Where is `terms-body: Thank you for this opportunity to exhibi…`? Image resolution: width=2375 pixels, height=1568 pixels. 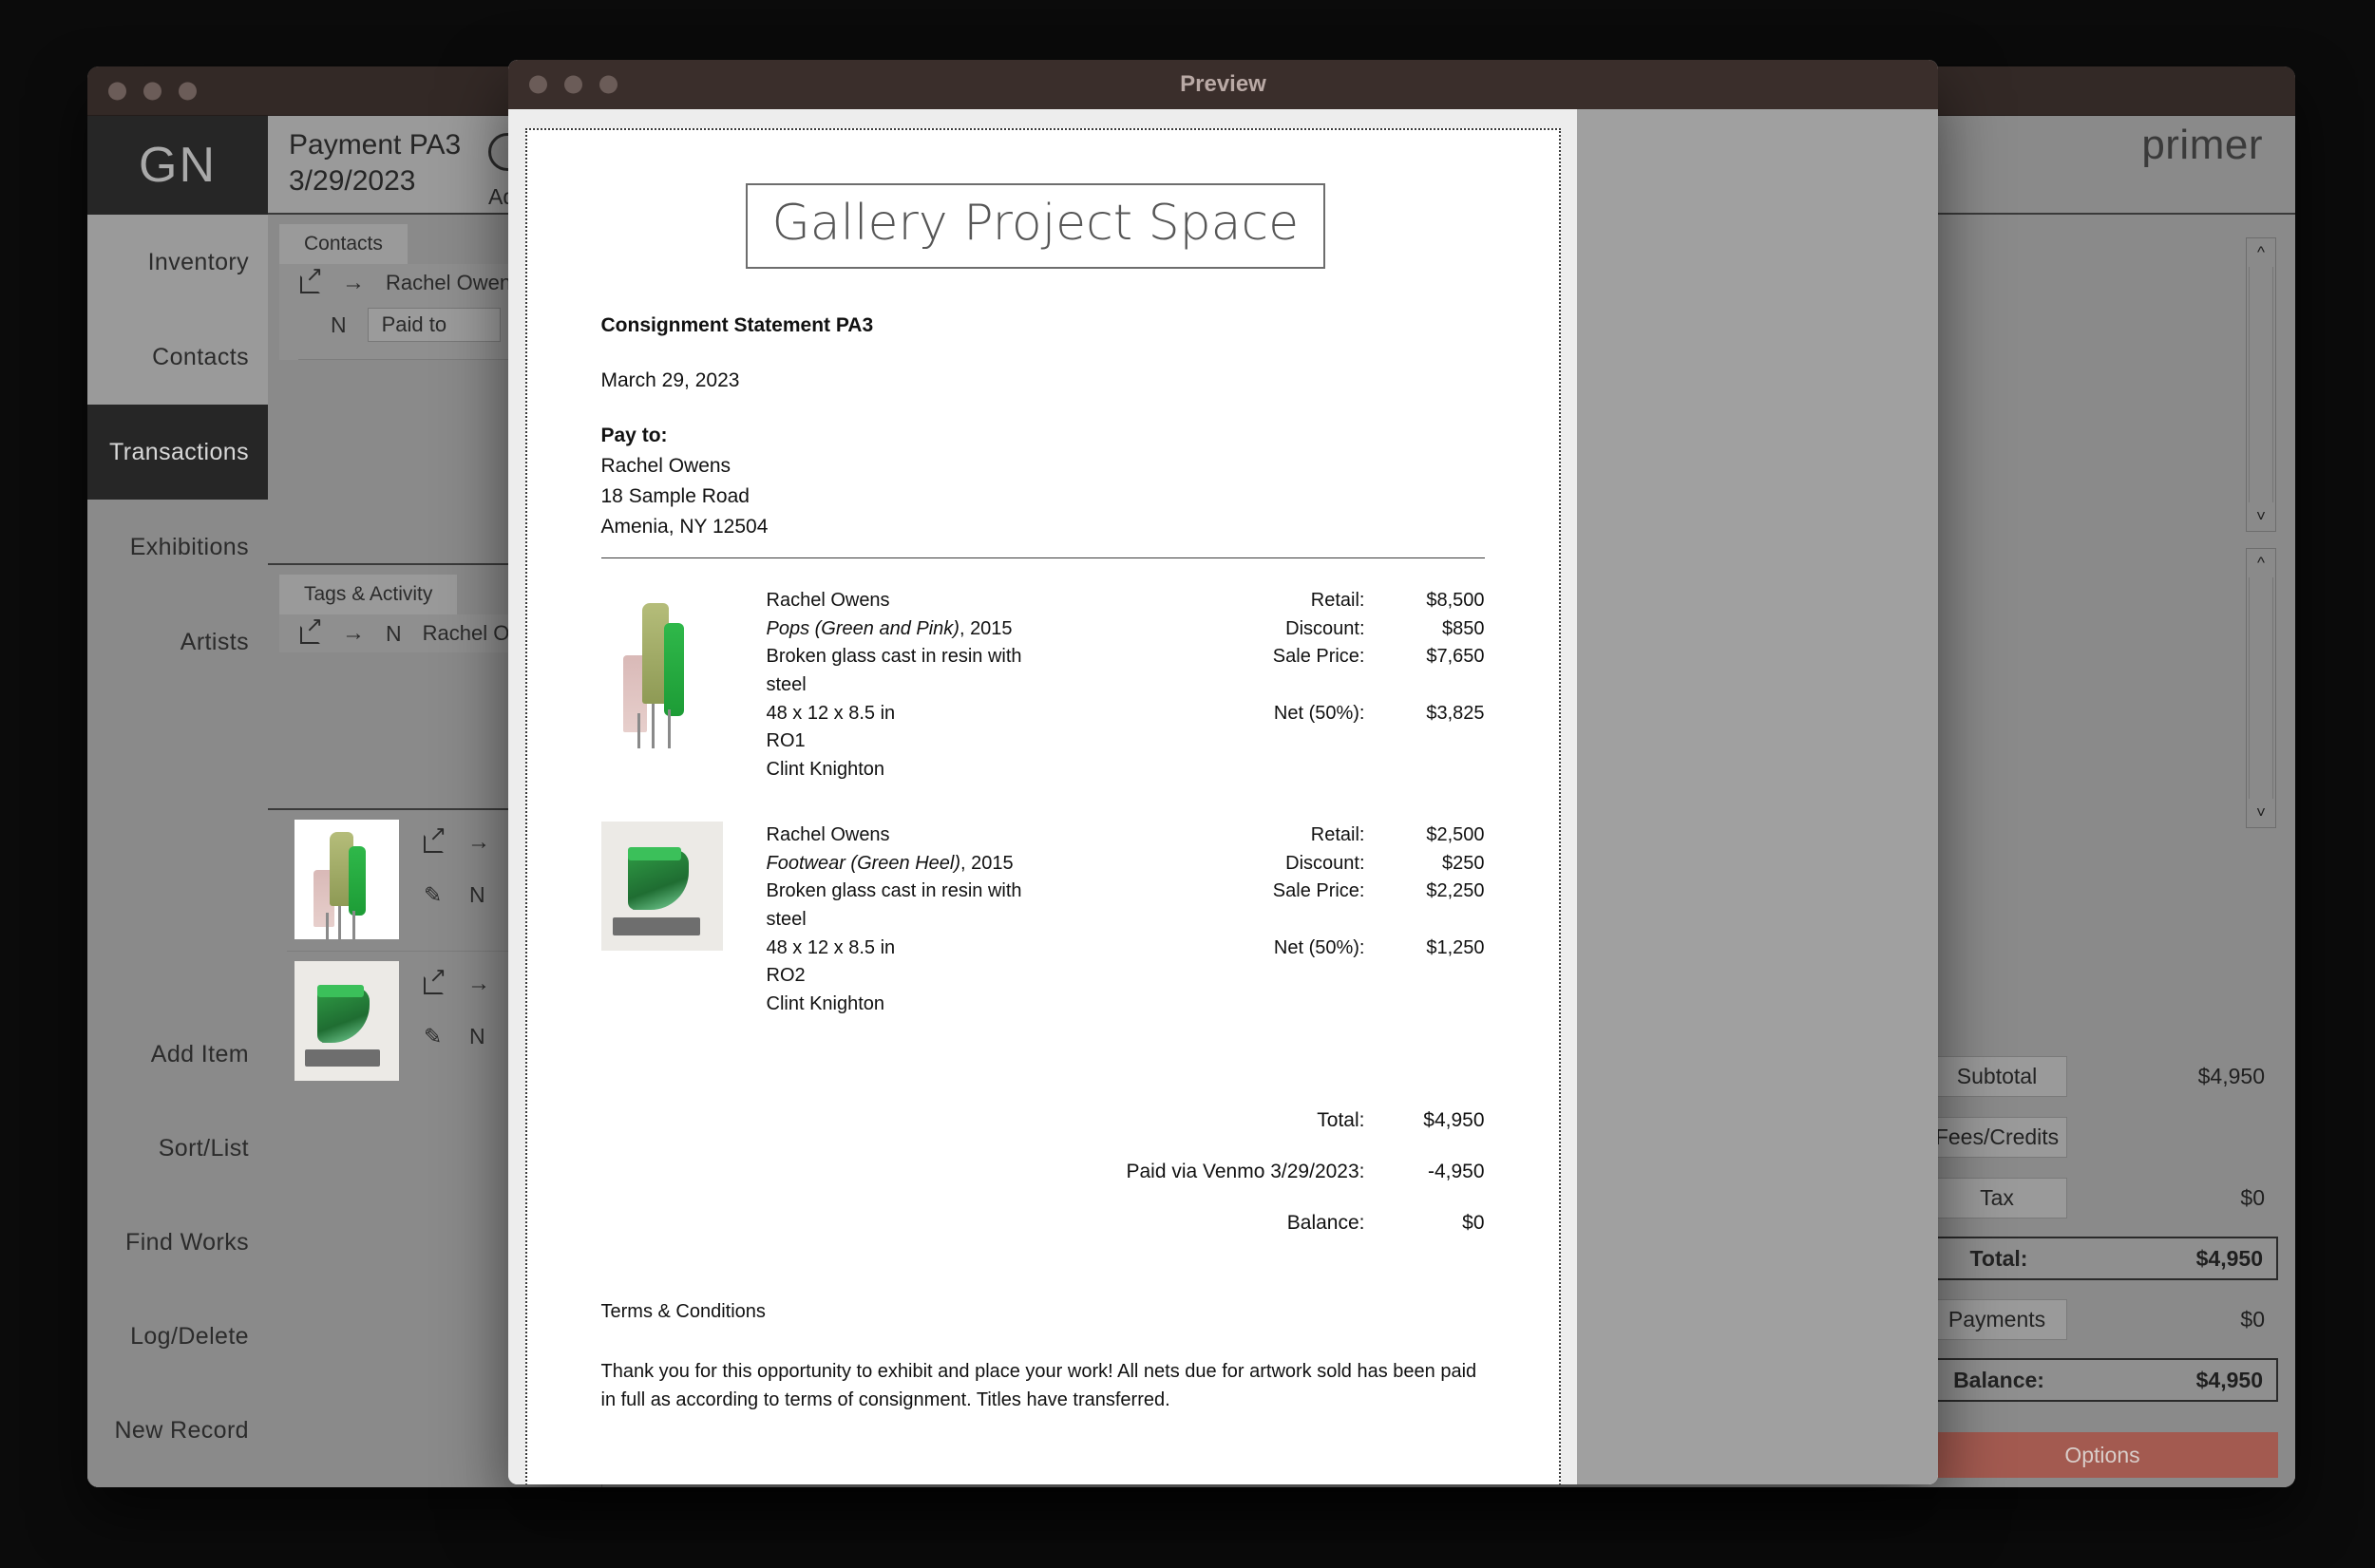 terms-body: Thank you for this opportunity to exhibi… is located at coordinates (1038, 1386).